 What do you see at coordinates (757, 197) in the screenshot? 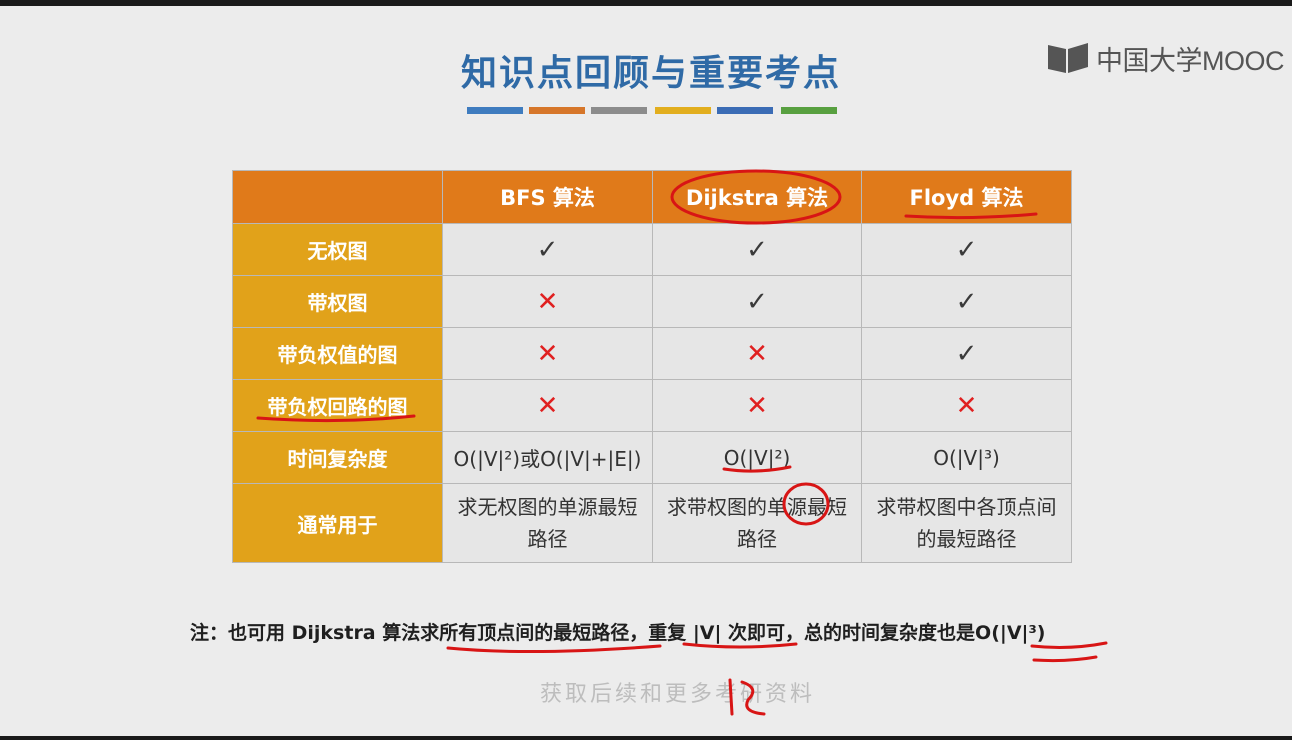
I see `header-dijkstra: Dijkstra 算法` at bounding box center [757, 197].